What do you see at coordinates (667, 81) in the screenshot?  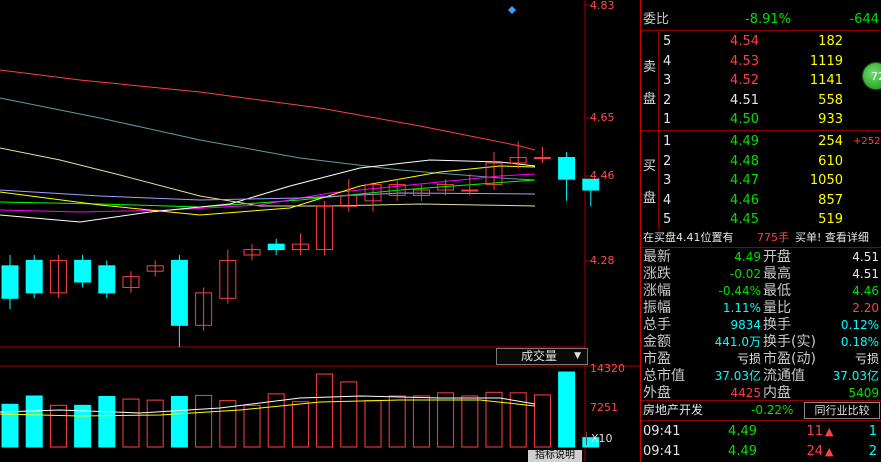 I see `level-number: 3` at bounding box center [667, 81].